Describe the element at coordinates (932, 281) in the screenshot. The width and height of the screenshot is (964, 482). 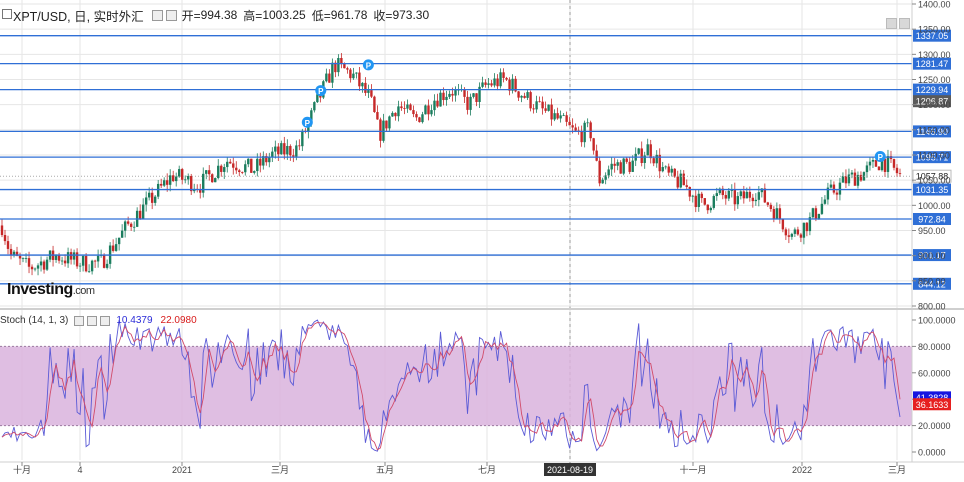
I see `price-tick-label: 850.00` at that location.